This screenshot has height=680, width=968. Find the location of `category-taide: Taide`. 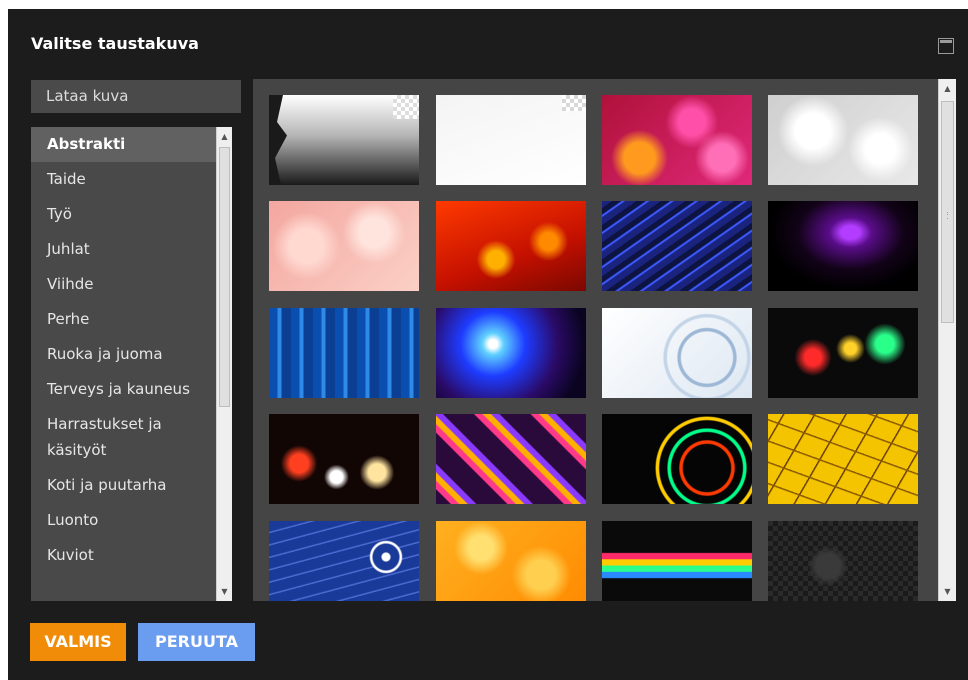

category-taide: Taide is located at coordinates (127, 179).